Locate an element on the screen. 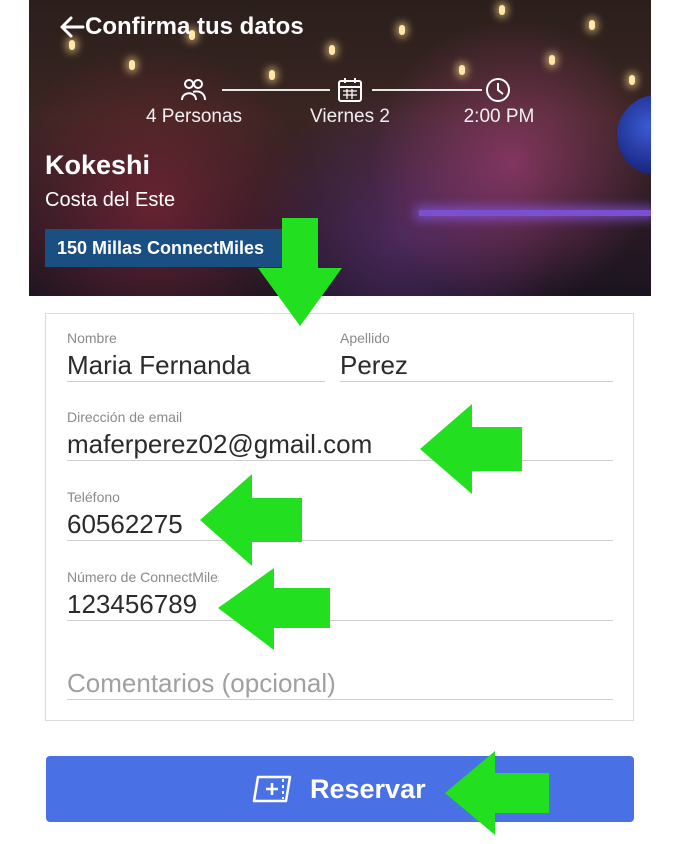 The height and width of the screenshot is (844, 674). back-arrow-icon is located at coordinates (72, 27).